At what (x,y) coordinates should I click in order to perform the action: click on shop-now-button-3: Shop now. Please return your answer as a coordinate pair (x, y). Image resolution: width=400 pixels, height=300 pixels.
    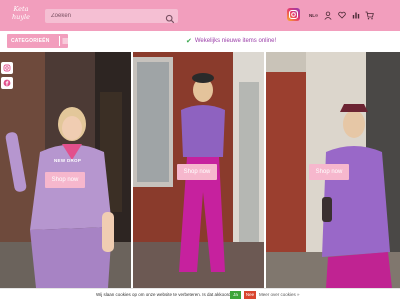
    Looking at the image, I should click on (329, 172).